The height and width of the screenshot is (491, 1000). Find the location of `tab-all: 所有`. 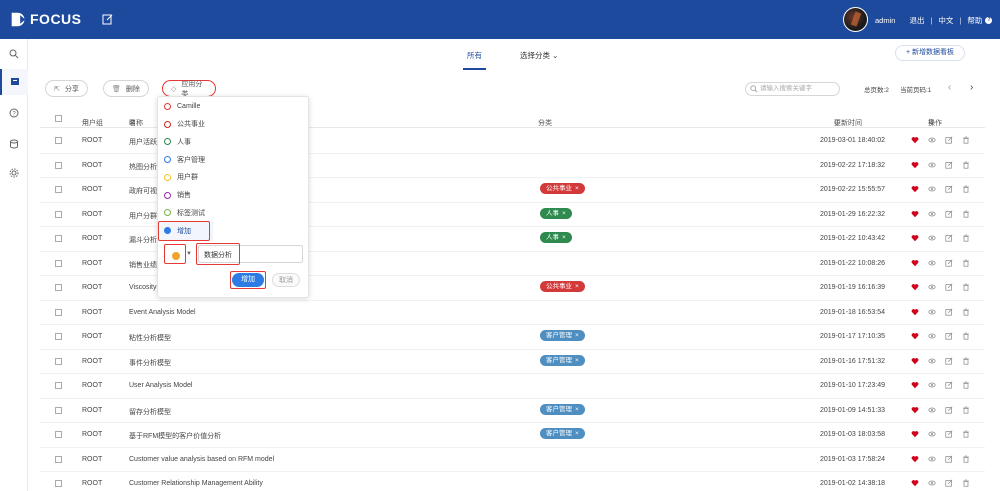

tab-all: 所有 is located at coordinates (474, 60).